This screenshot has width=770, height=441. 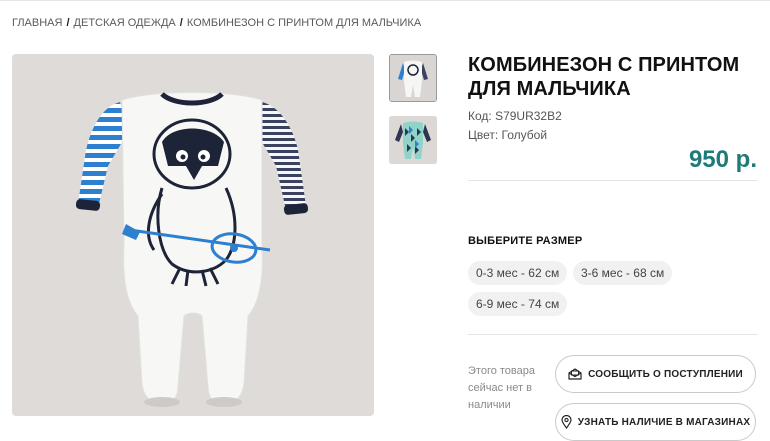 What do you see at coordinates (623, 273) in the screenshot?
I see `size-option-3-6: 3-6 мес - 68 см` at bounding box center [623, 273].